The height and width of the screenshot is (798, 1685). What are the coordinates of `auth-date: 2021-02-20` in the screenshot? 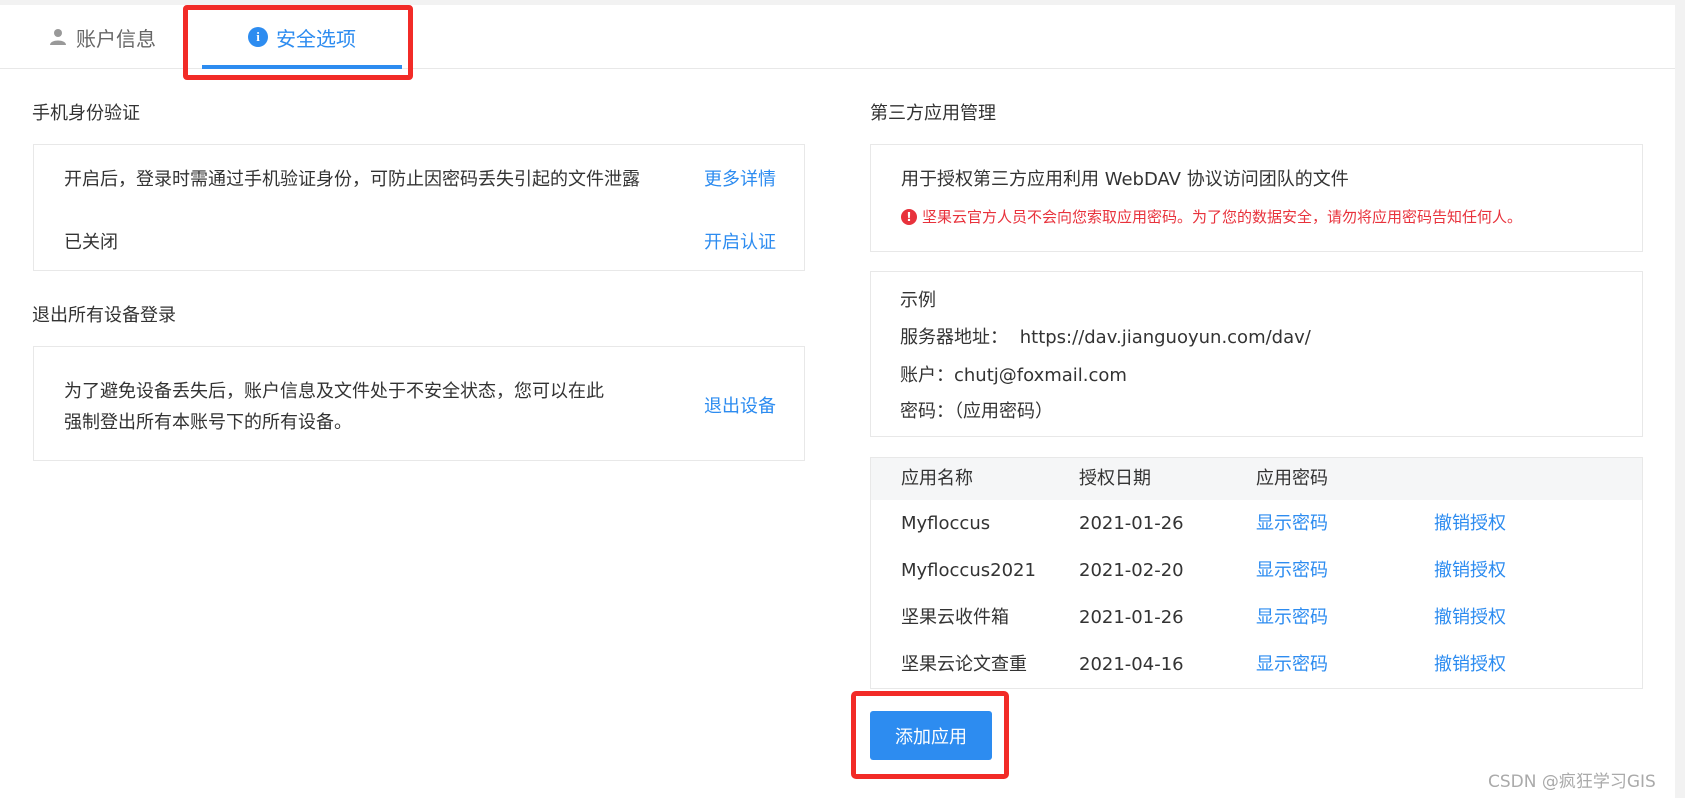 It's located at (1131, 570).